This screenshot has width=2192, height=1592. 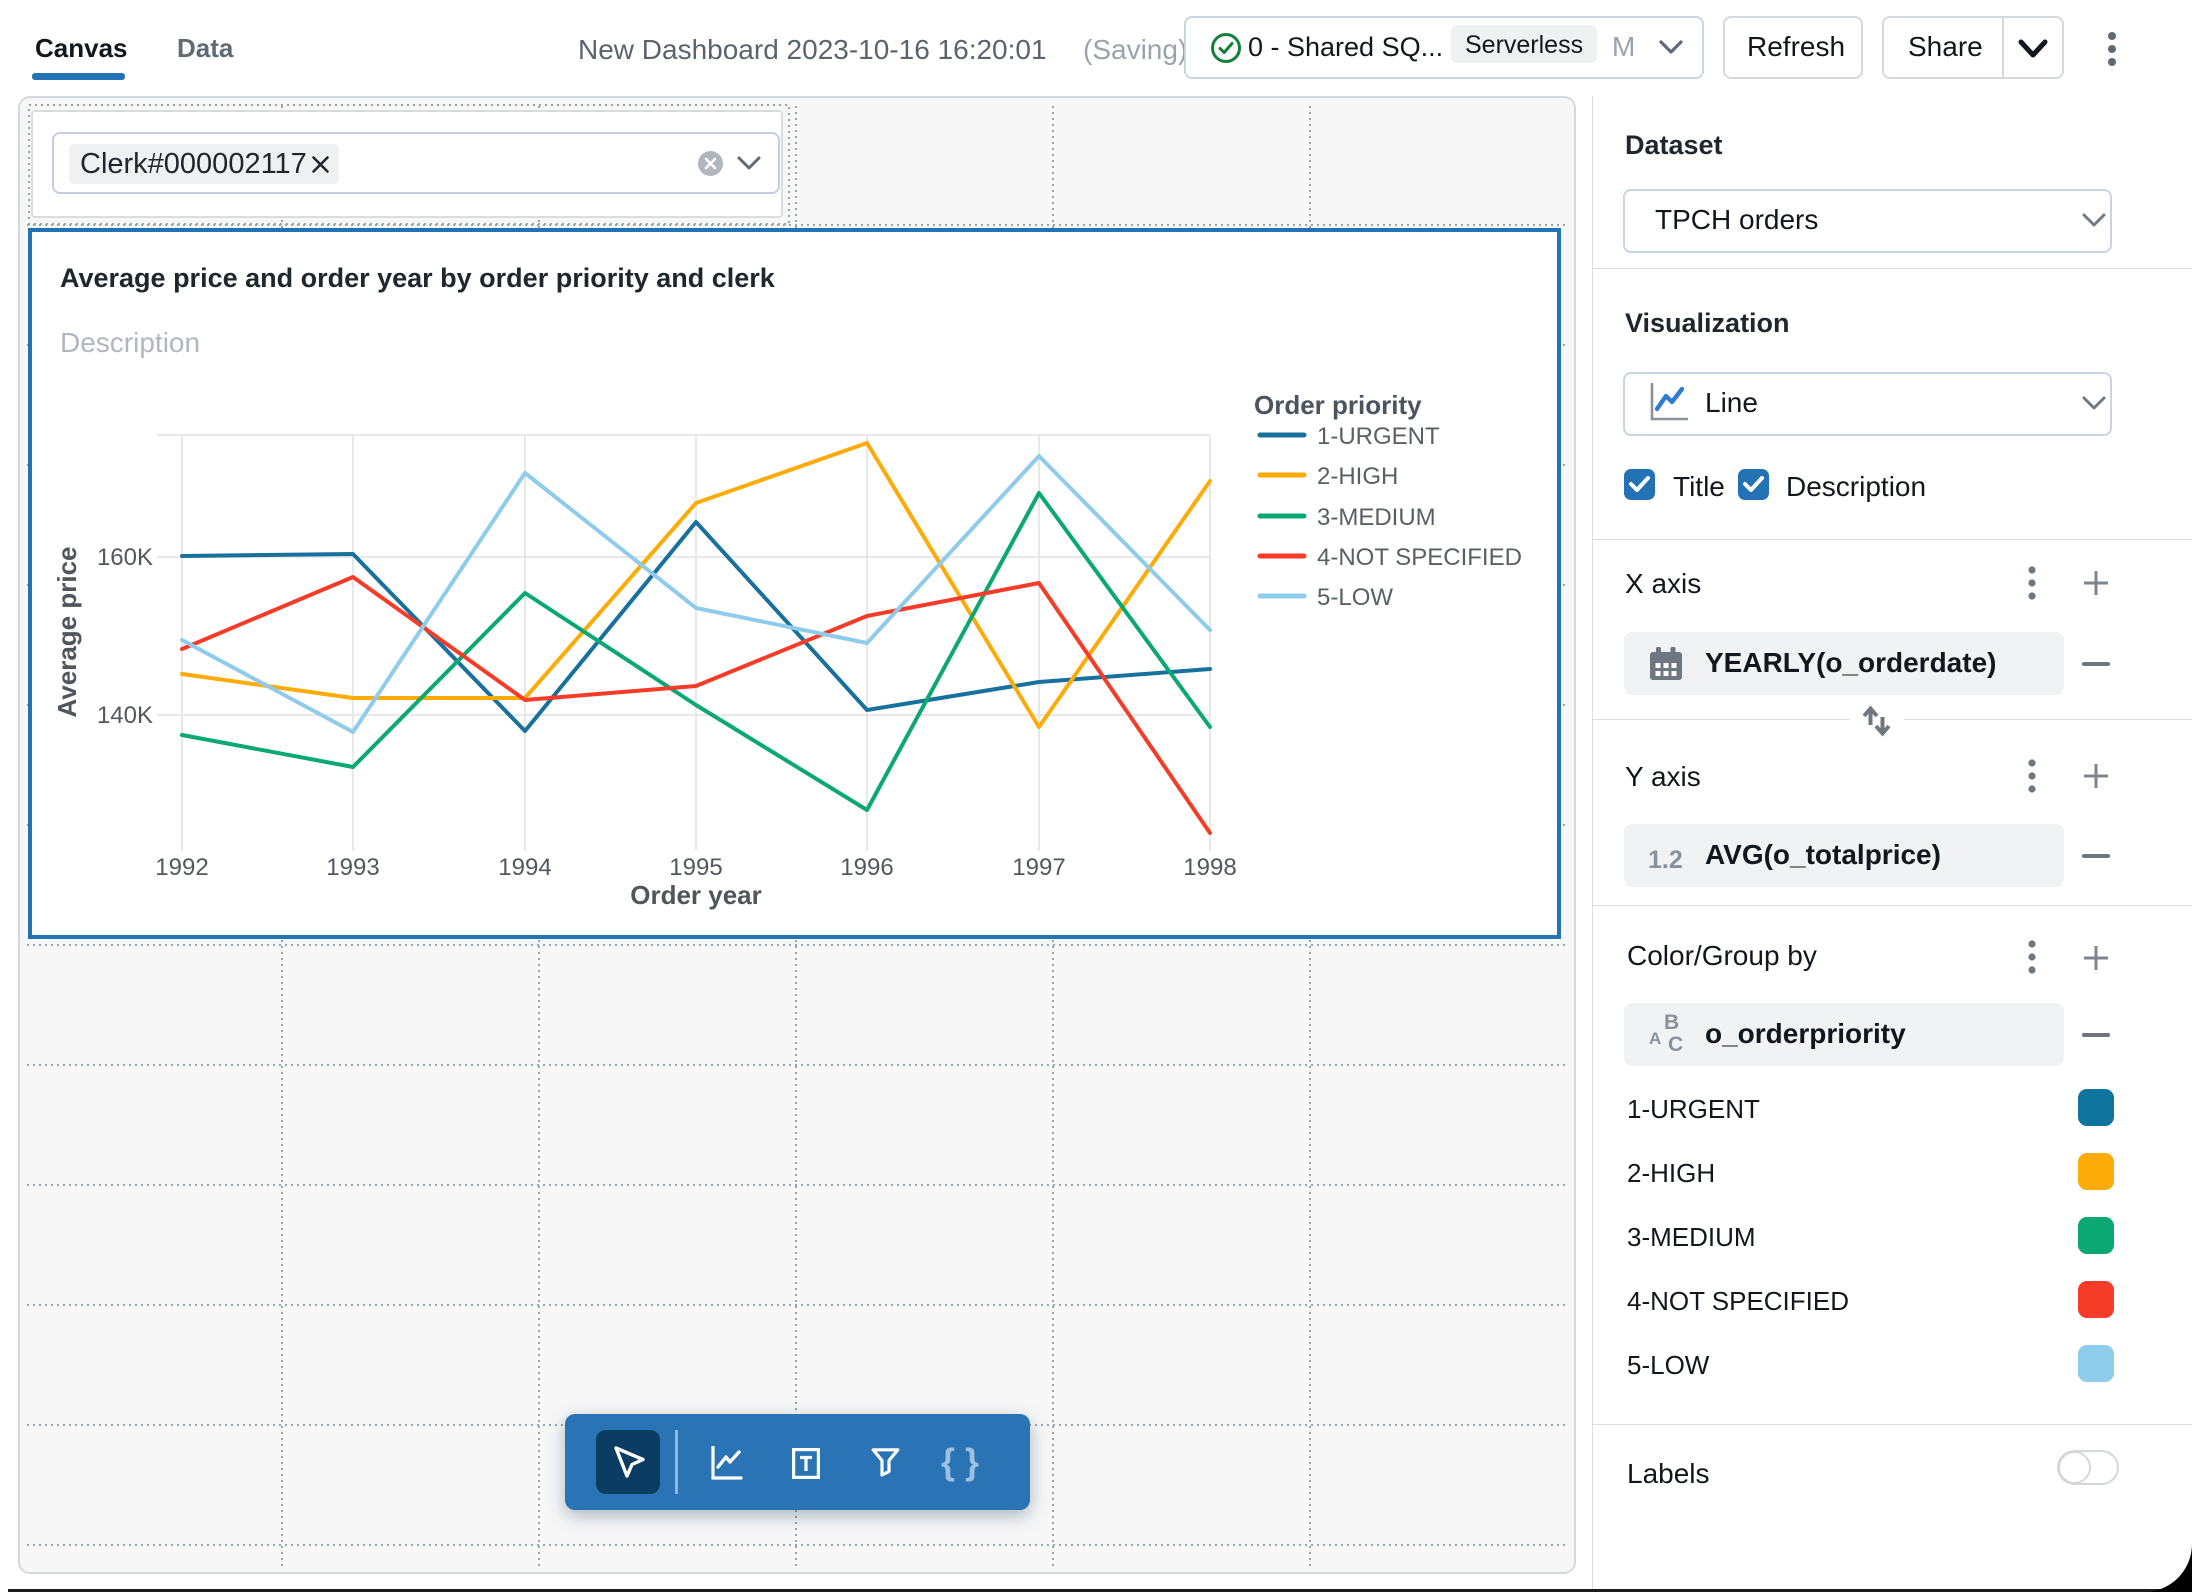 I want to click on svg-text: Order year, so click(x=696, y=895).